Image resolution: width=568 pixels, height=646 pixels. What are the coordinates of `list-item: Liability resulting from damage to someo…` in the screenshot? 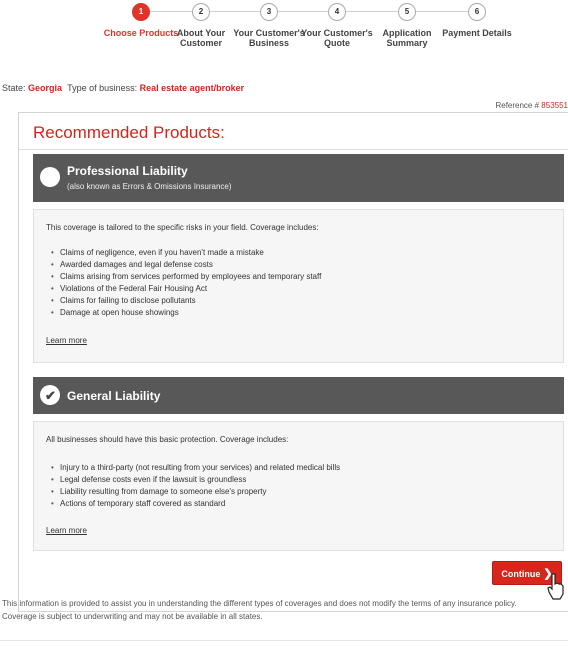 It's located at (195, 492).